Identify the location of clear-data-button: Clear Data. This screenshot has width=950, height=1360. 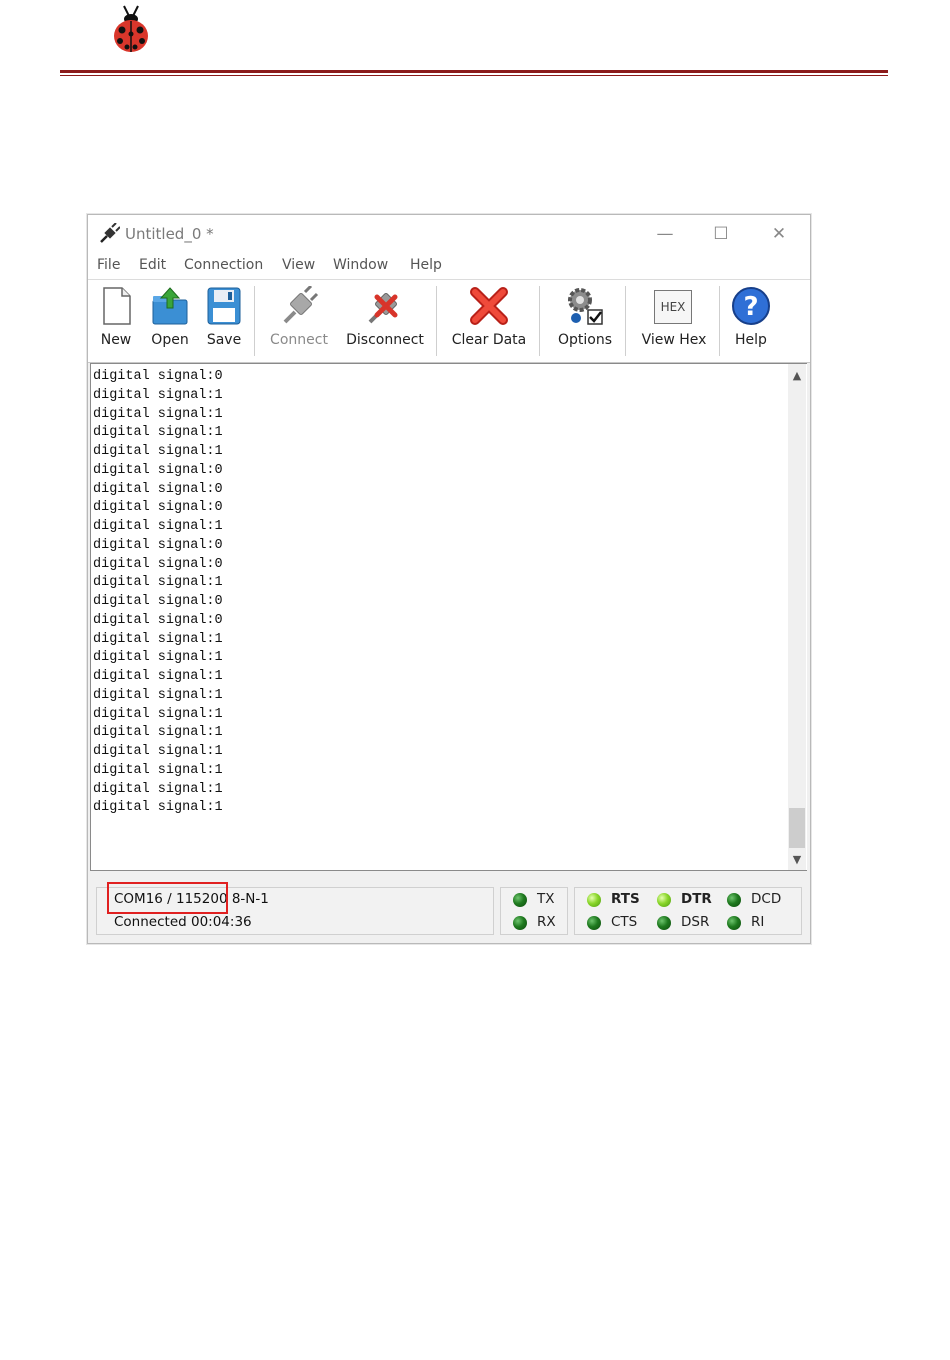
(489, 321).